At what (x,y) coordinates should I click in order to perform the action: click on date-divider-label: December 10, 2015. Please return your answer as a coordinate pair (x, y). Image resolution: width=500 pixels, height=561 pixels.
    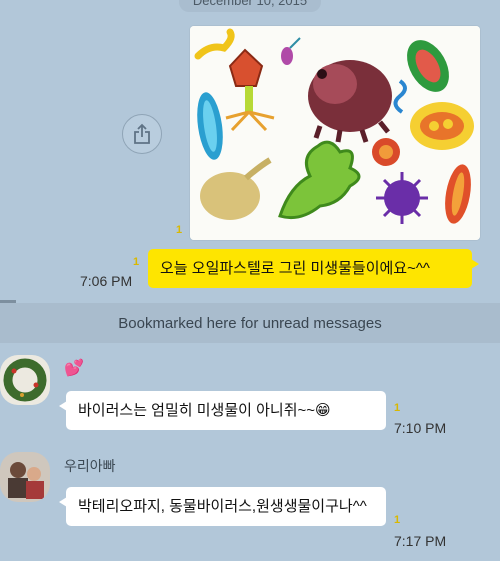
    Looking at the image, I should click on (250, 6).